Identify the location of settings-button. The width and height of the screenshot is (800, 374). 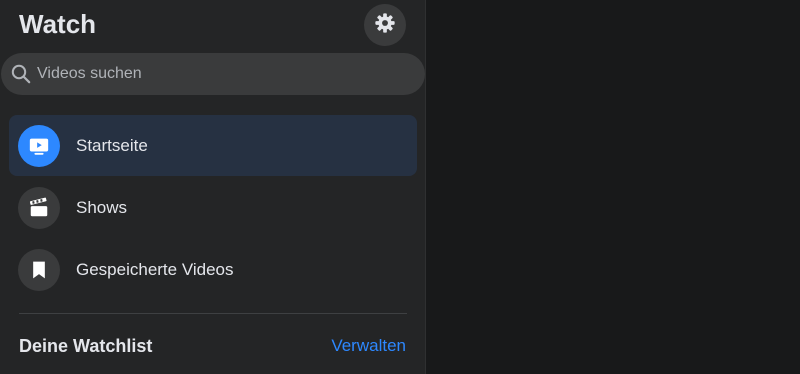
(385, 25).